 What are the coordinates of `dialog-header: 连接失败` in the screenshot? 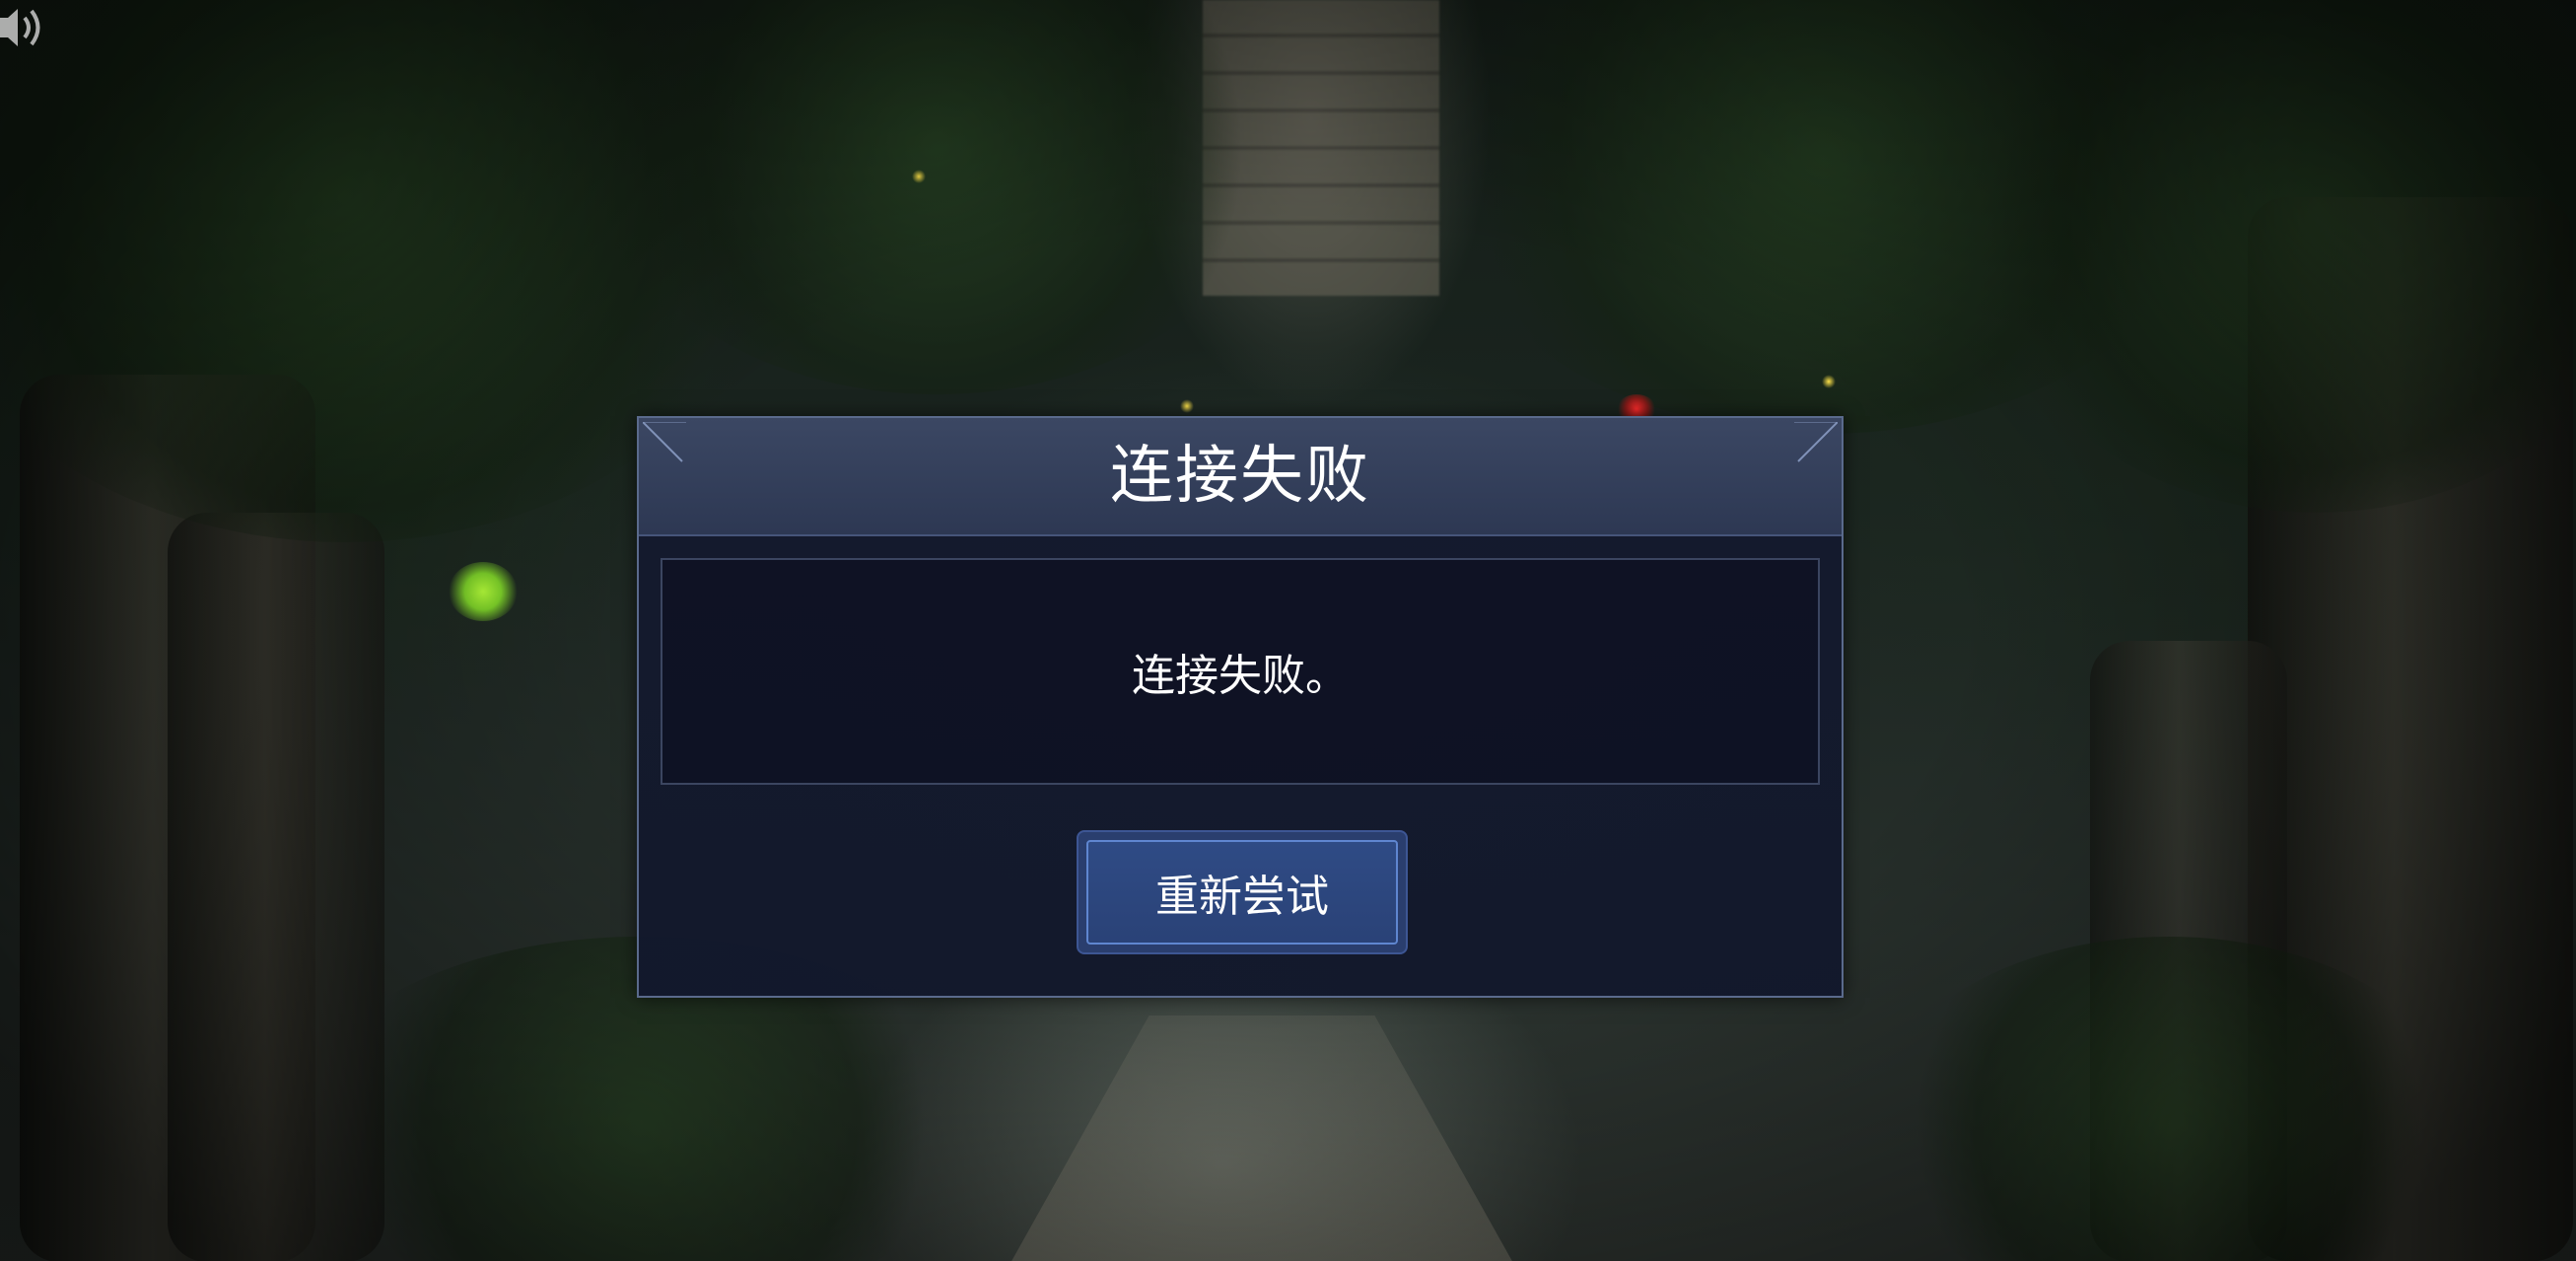 It's located at (1240, 477).